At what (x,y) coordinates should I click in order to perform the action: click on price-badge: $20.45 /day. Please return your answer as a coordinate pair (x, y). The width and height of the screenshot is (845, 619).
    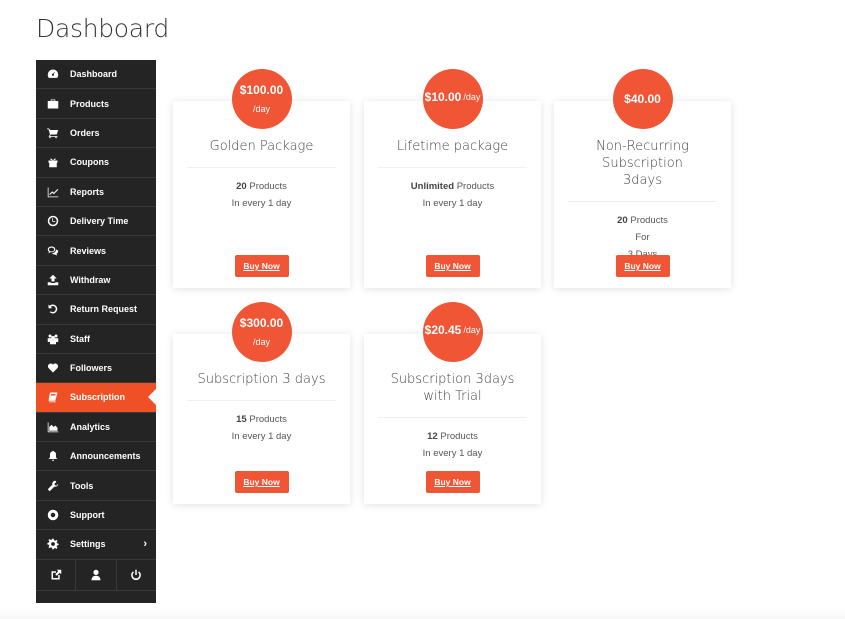
    Looking at the image, I should click on (452, 332).